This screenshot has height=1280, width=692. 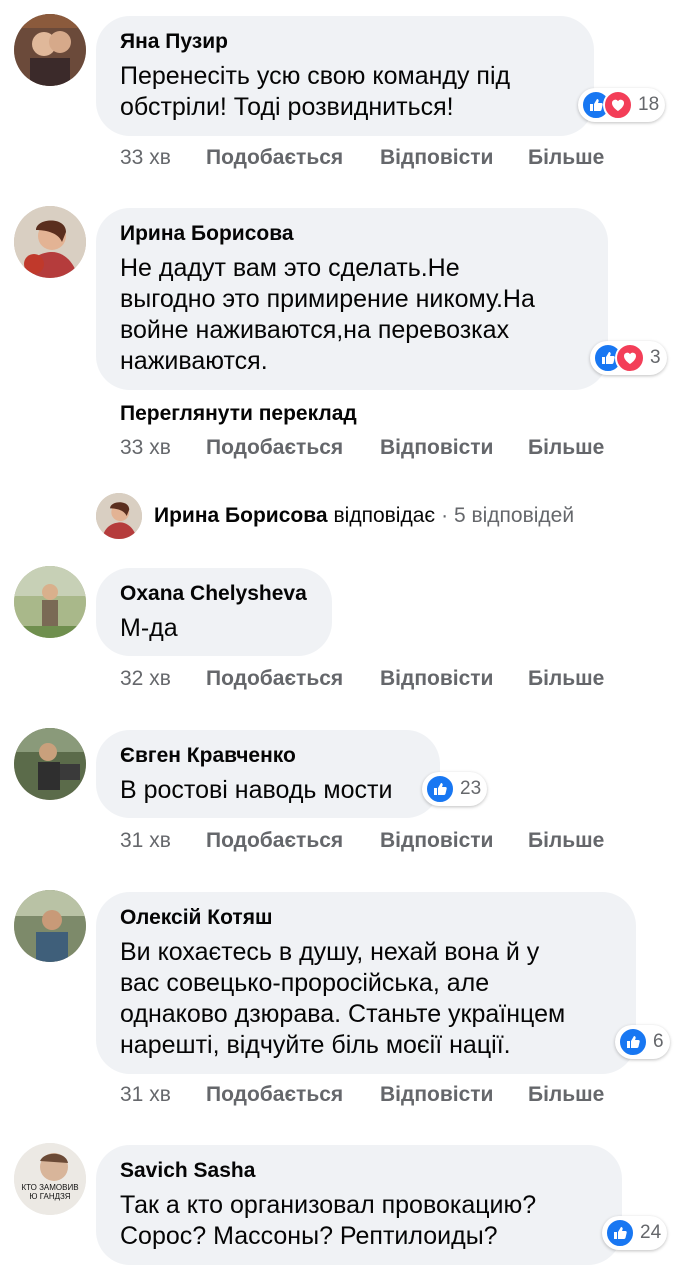 I want to click on view-replies-link: Ирина Борисова відповідає · 5 відповідей, so click(x=335, y=516).